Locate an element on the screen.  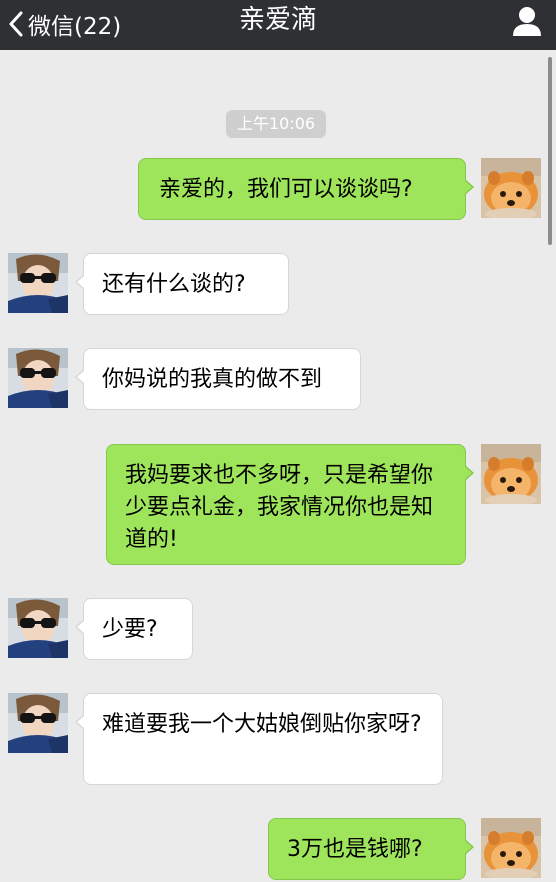
person-icon is located at coordinates (527, 21).